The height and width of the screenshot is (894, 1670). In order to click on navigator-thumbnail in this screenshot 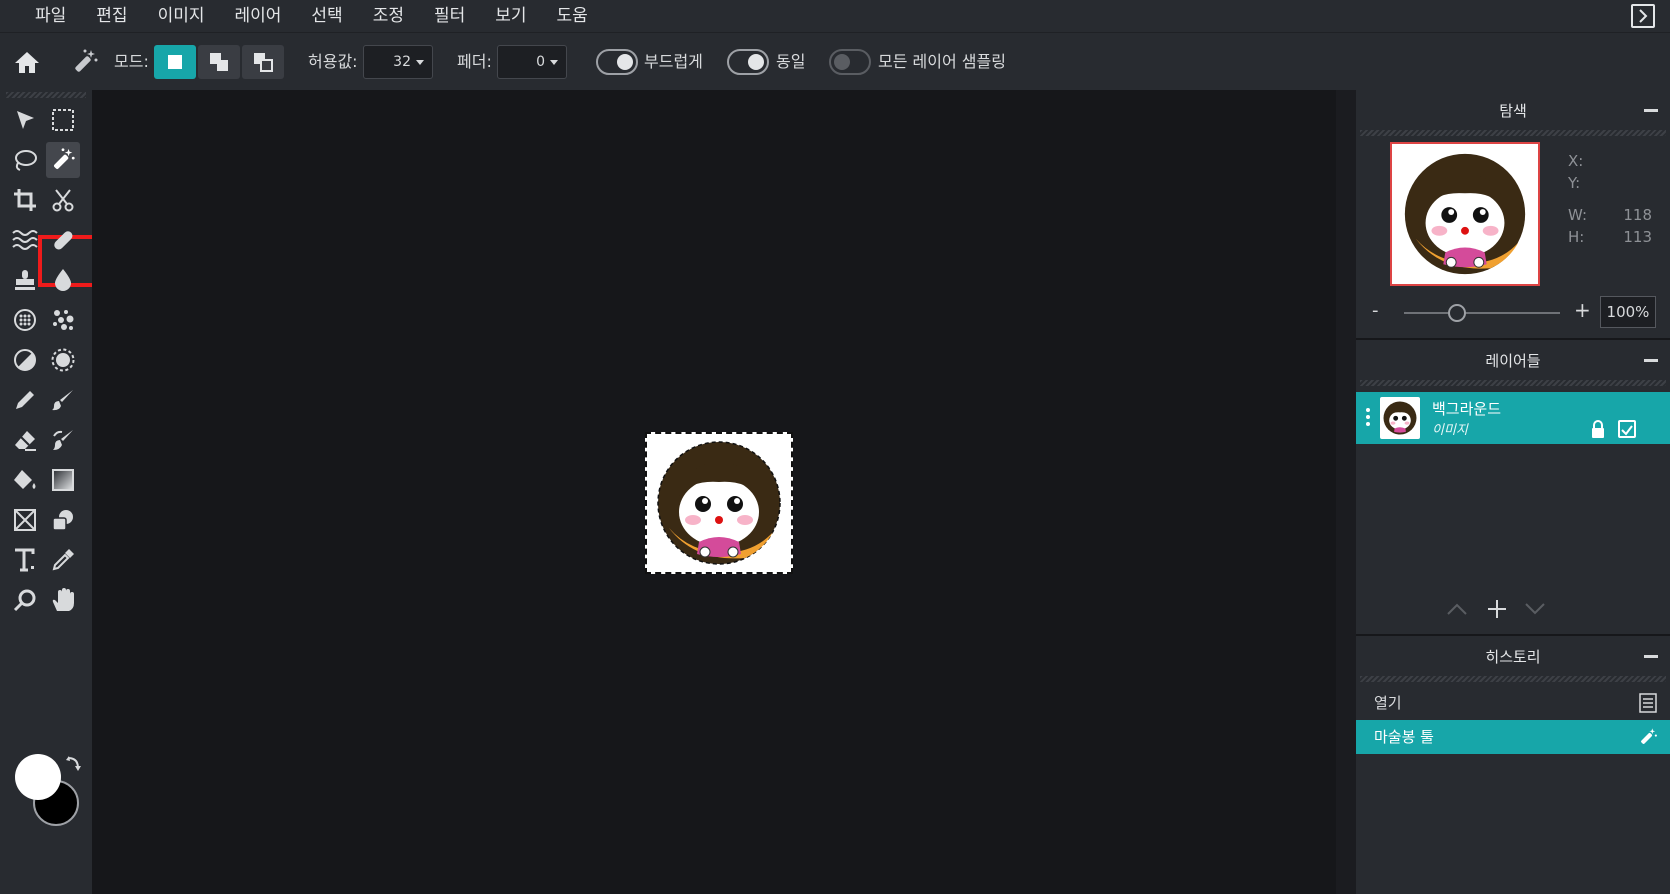, I will do `click(1465, 214)`.